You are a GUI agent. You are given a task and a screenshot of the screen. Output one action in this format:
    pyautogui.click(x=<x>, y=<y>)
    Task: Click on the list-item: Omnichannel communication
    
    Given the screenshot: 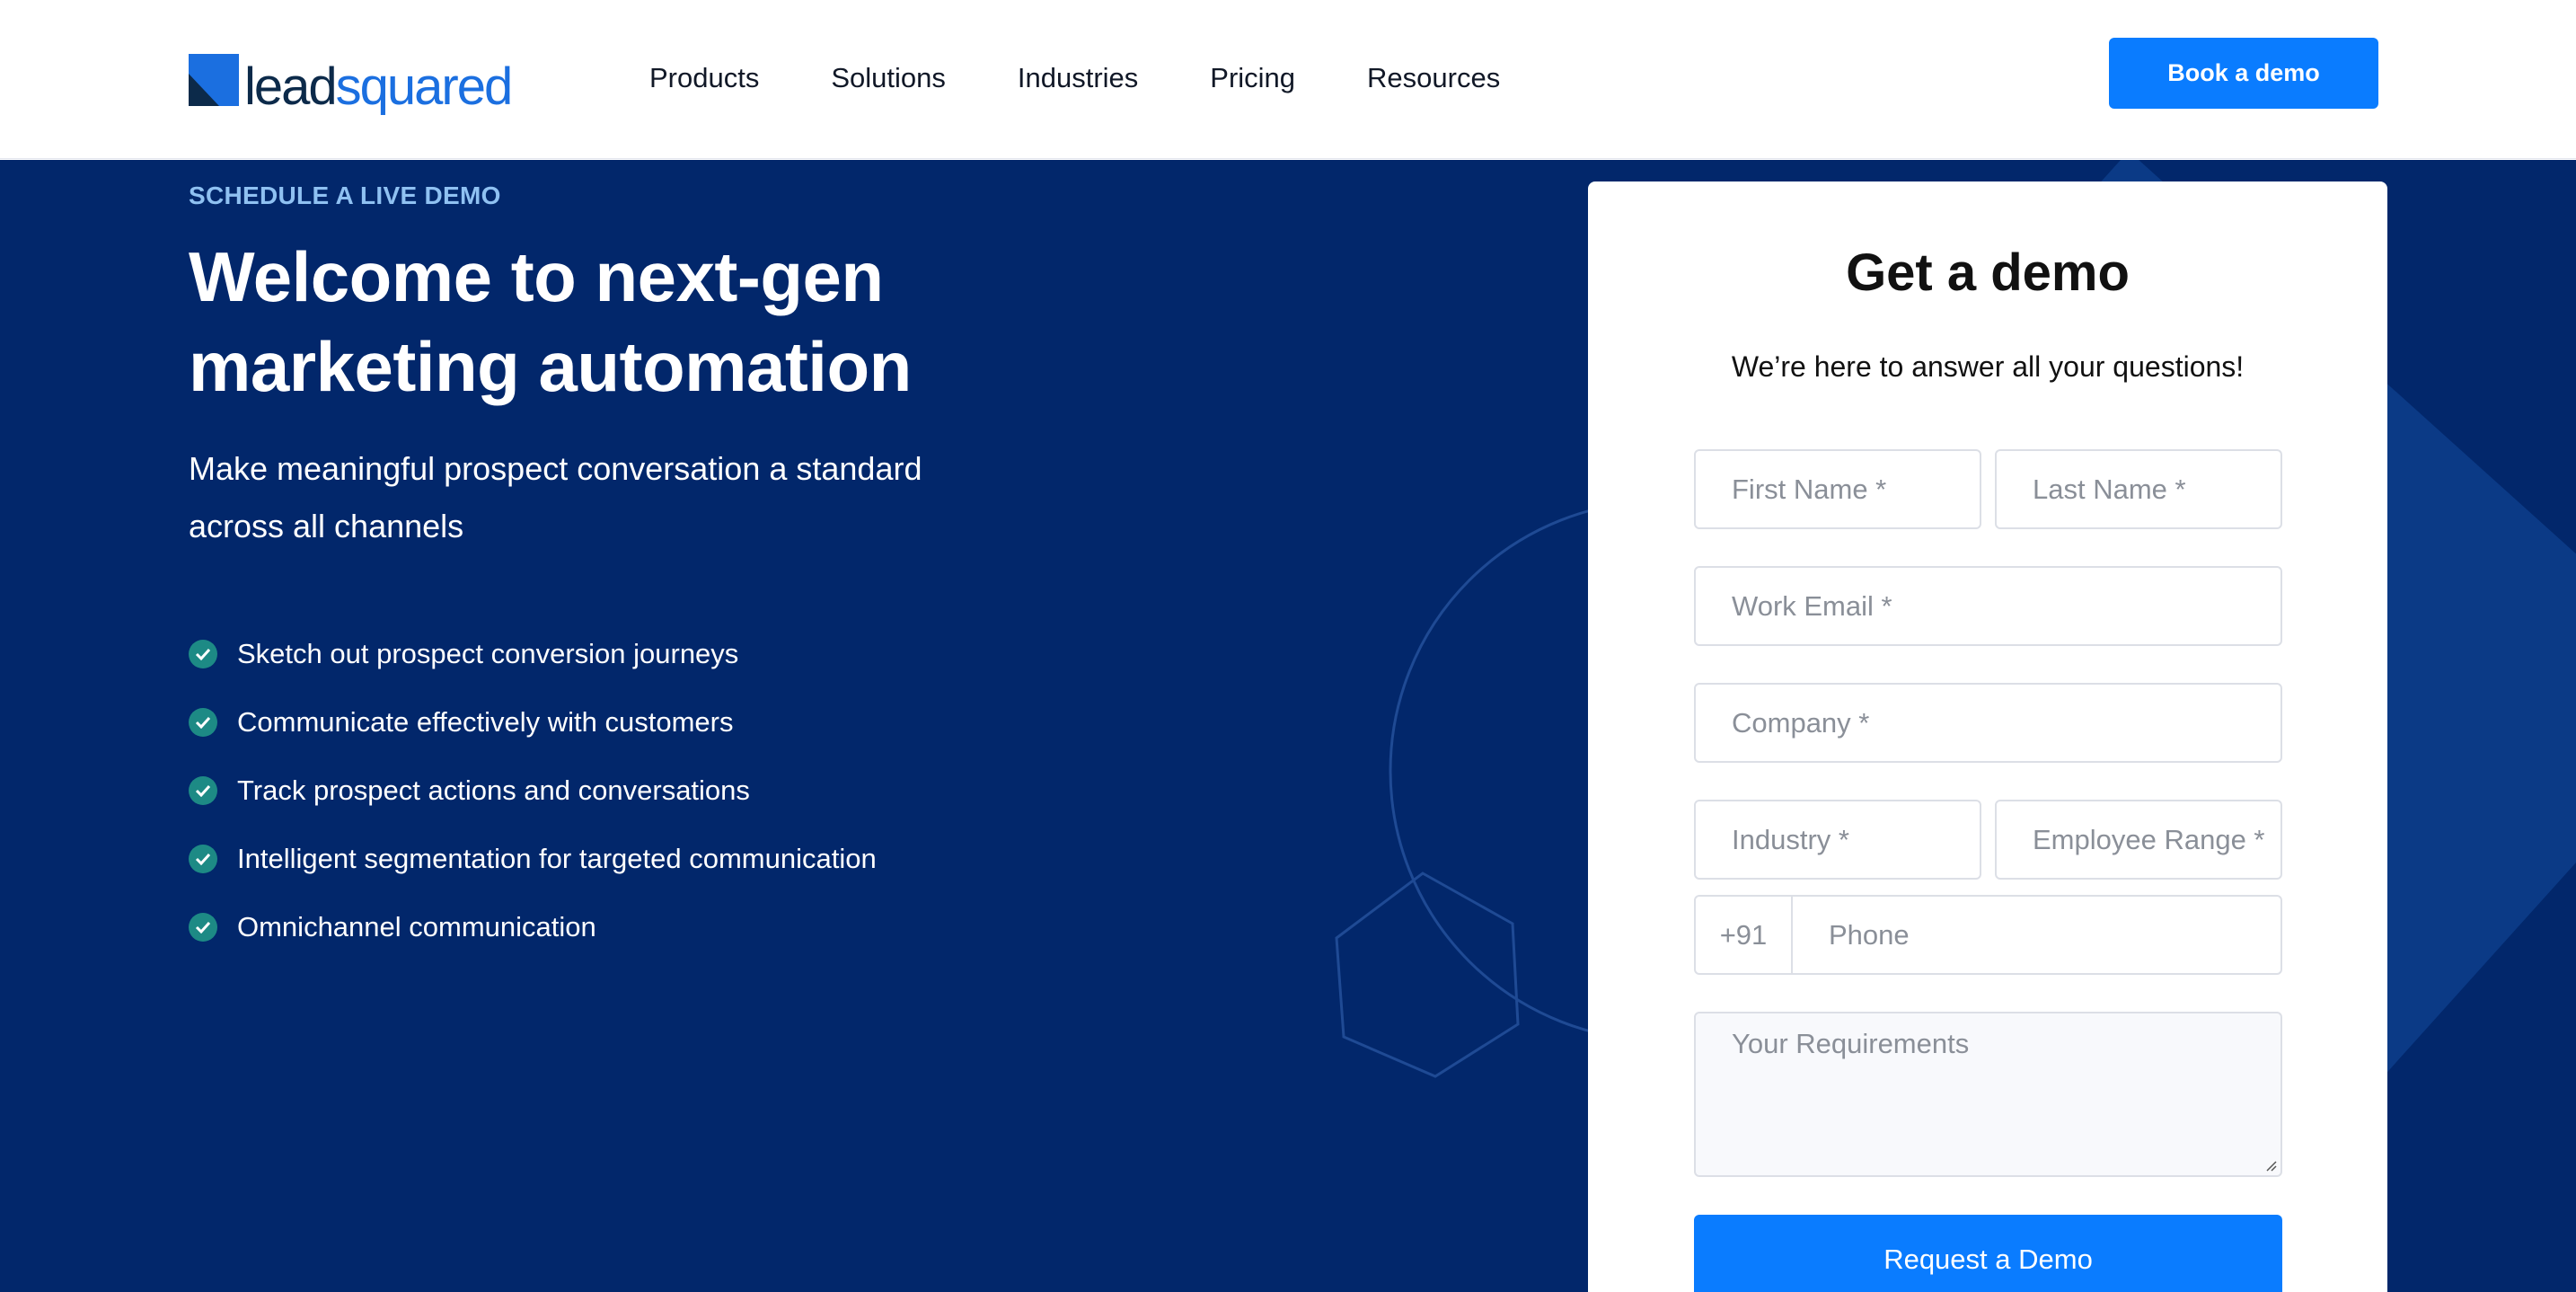 What is the action you would take?
    pyautogui.click(x=533, y=927)
    